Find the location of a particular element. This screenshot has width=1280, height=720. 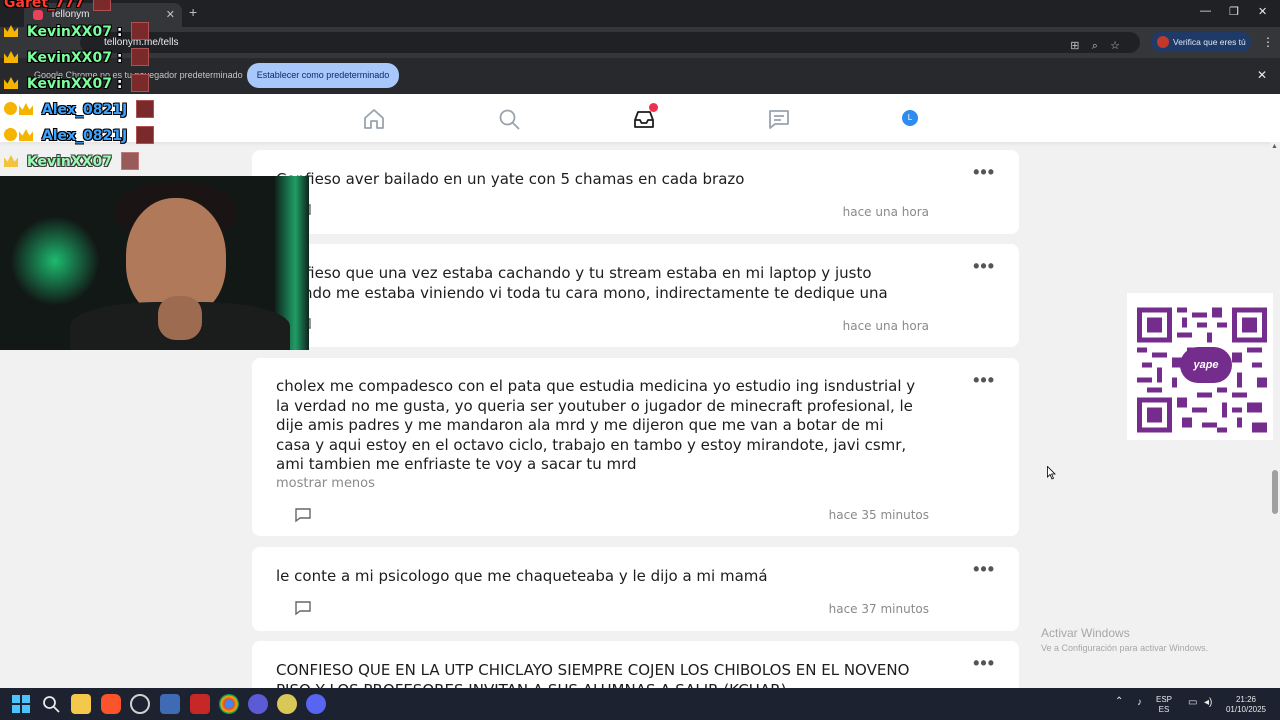

profile-avatar-icon is located at coordinates (1163, 42).